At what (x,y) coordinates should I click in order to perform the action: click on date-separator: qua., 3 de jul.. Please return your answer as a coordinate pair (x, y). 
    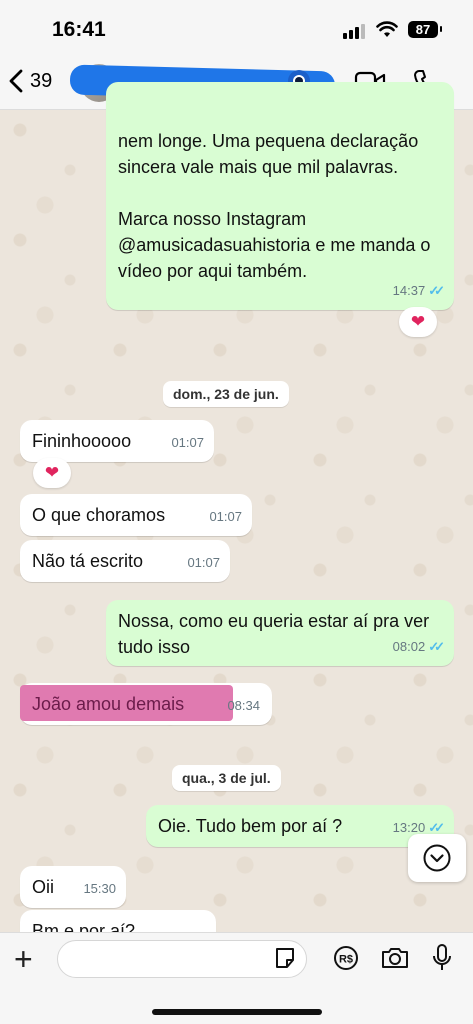
    Looking at the image, I should click on (226, 778).